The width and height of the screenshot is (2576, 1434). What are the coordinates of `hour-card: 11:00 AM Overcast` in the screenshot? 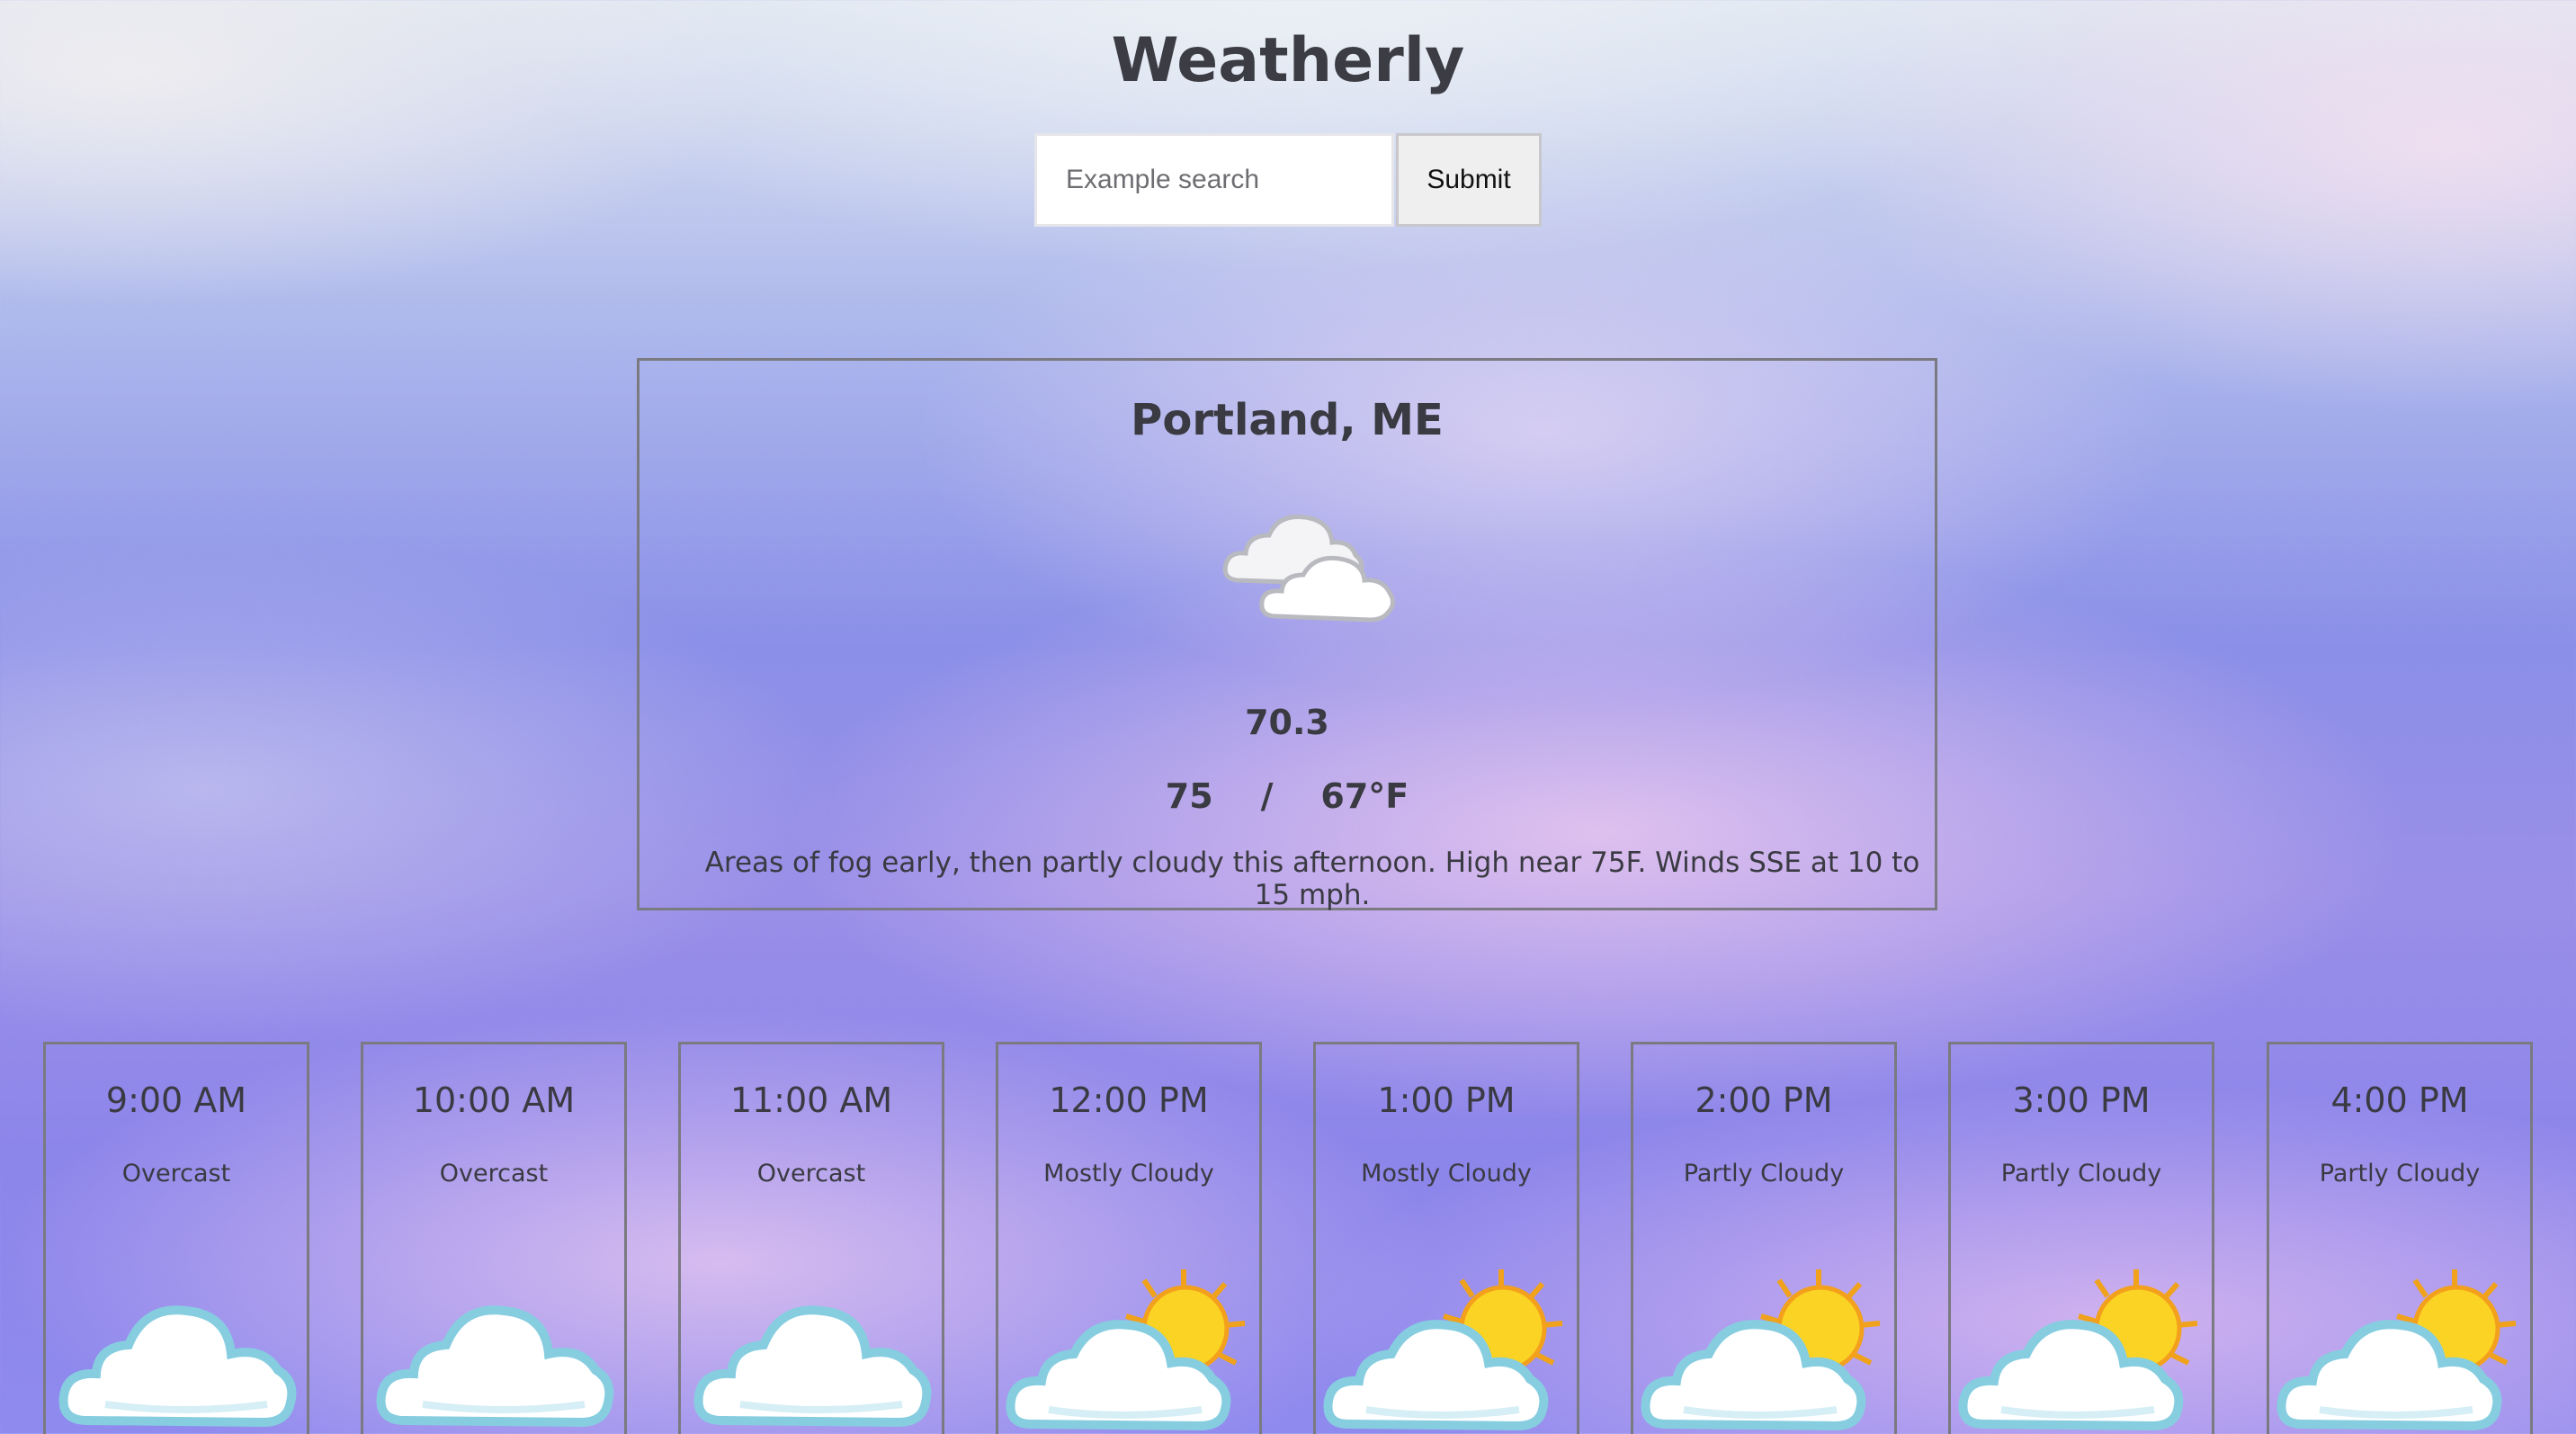 It's located at (811, 1238).